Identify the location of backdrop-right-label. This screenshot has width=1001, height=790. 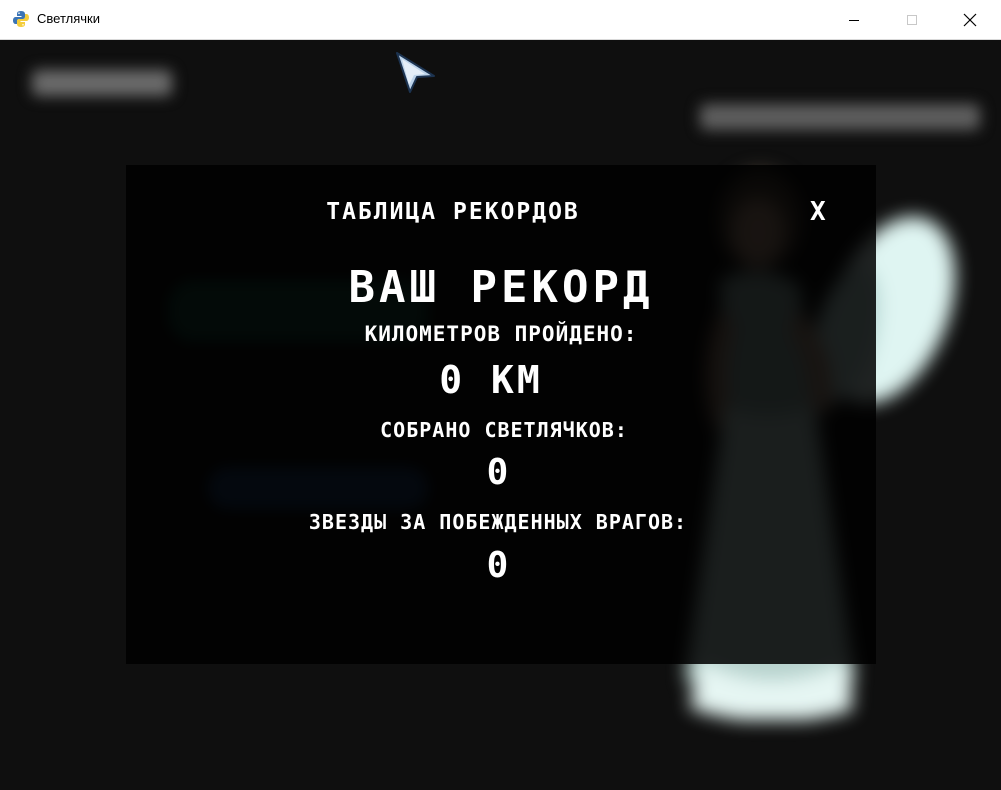
(840, 117).